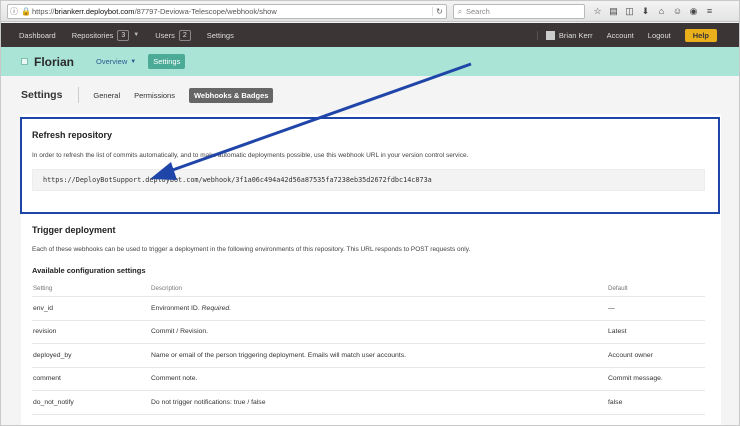 The width and height of the screenshot is (740, 426). I want to click on setting-default: —, so click(611, 308).